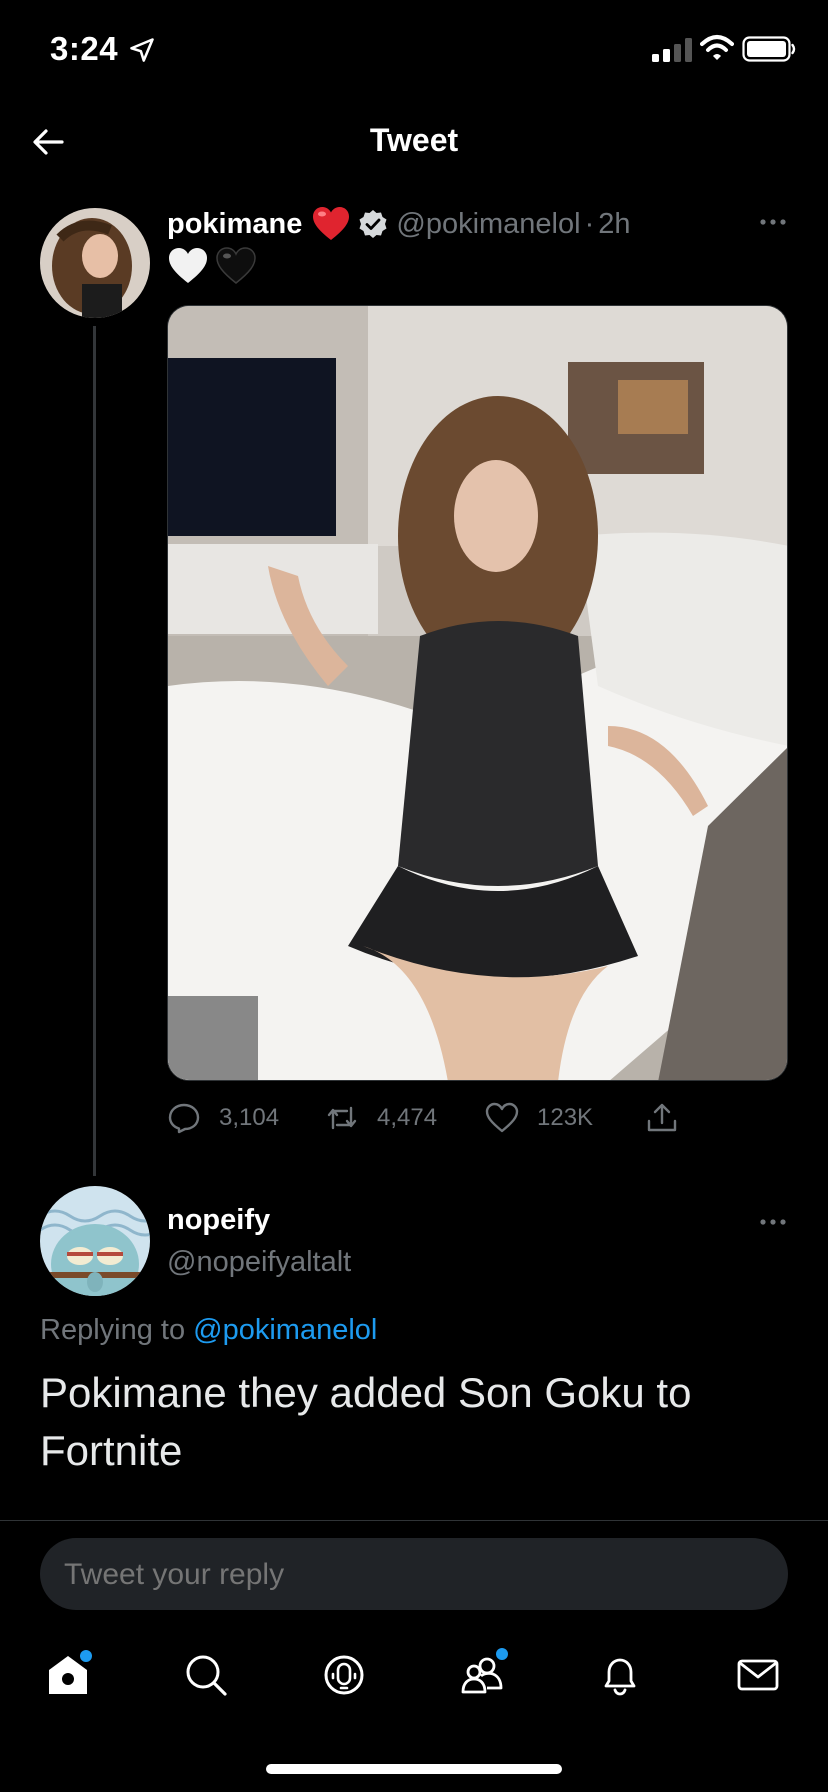 This screenshot has height=1792, width=828. Describe the element at coordinates (95, 1241) in the screenshot. I see `reply-author-avatar` at that location.